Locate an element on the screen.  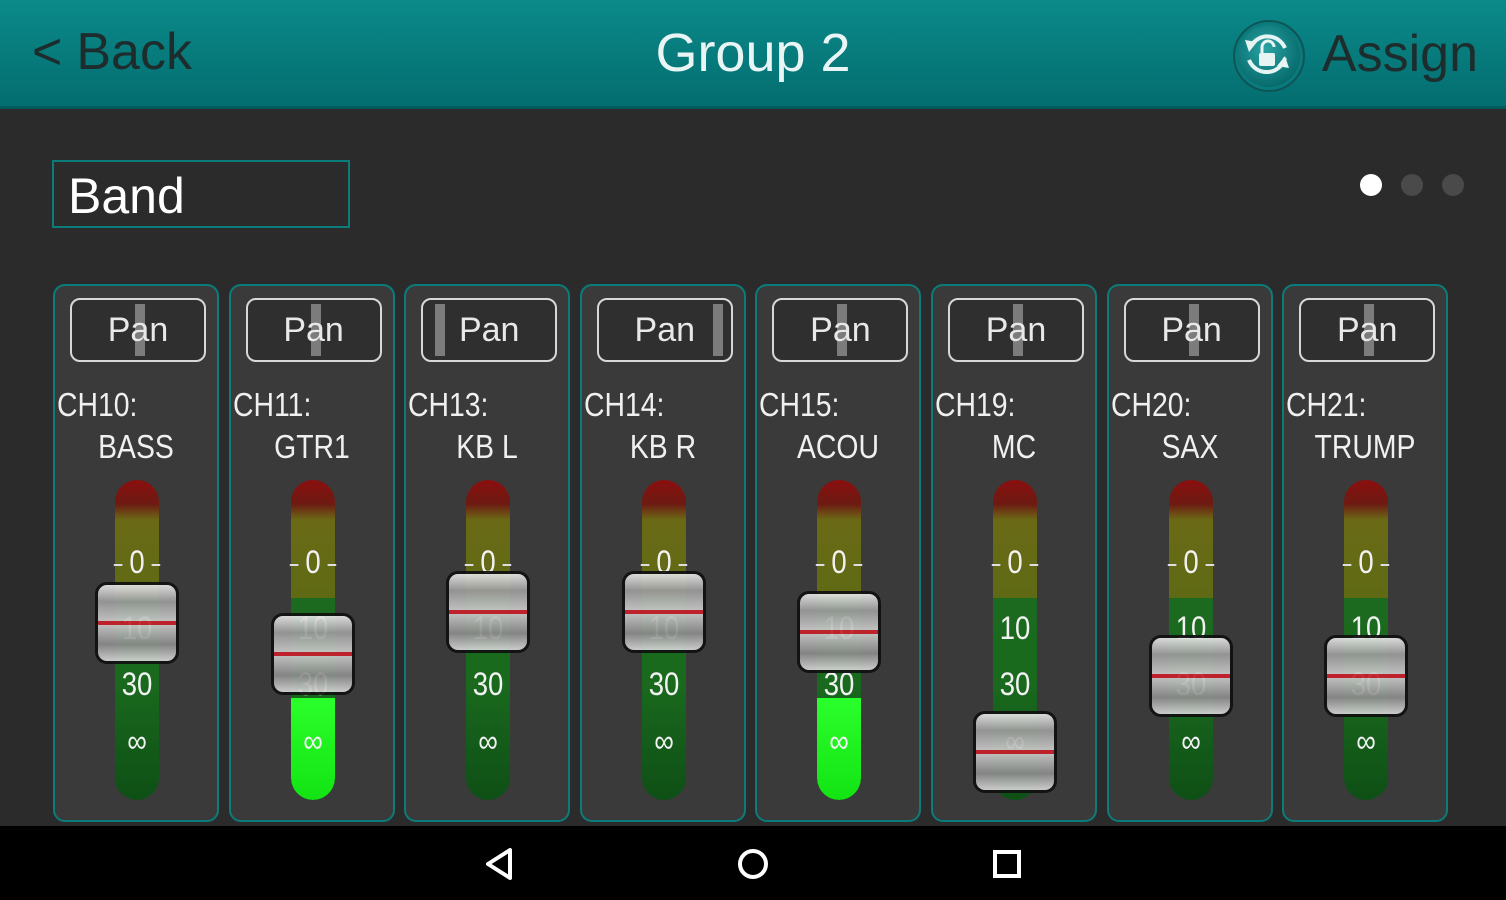
scale-label-ten: 10 is located at coordinates (1015, 628).